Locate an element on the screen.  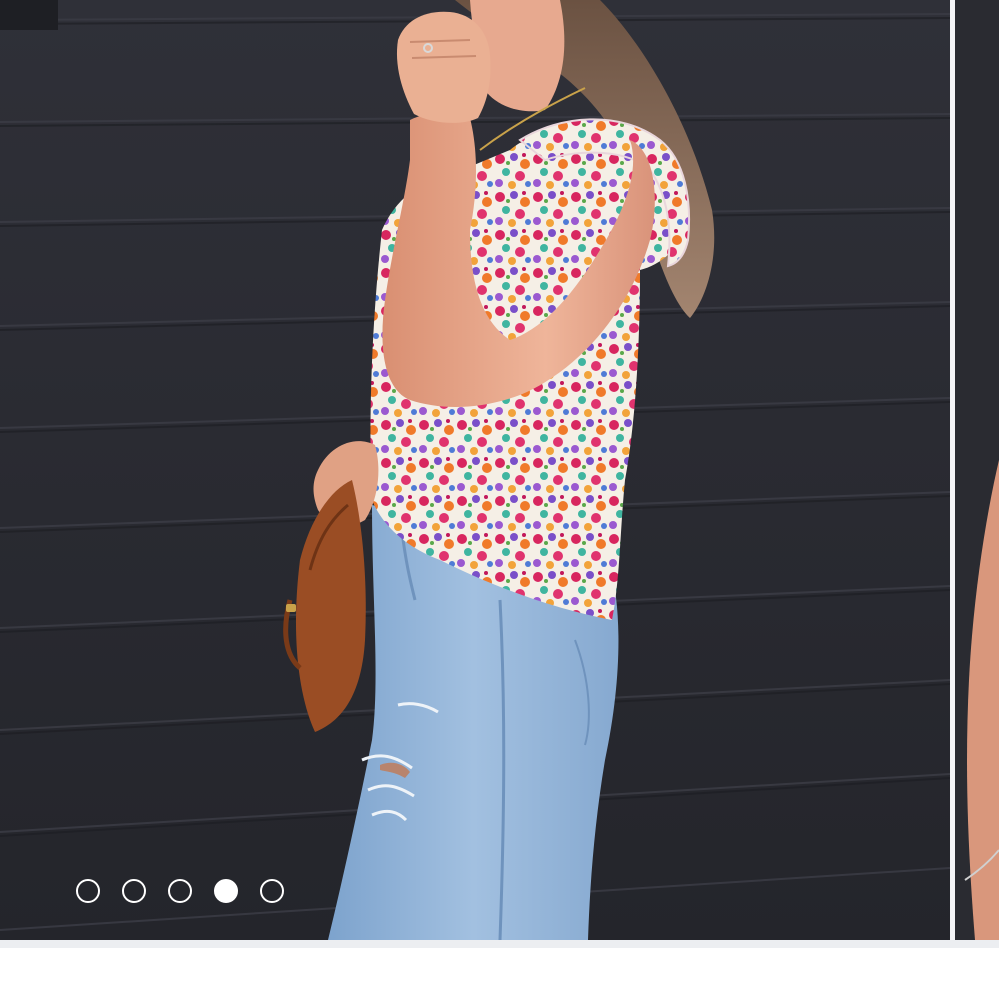
carousel-slide-next-peek is located at coordinates (977, 470).